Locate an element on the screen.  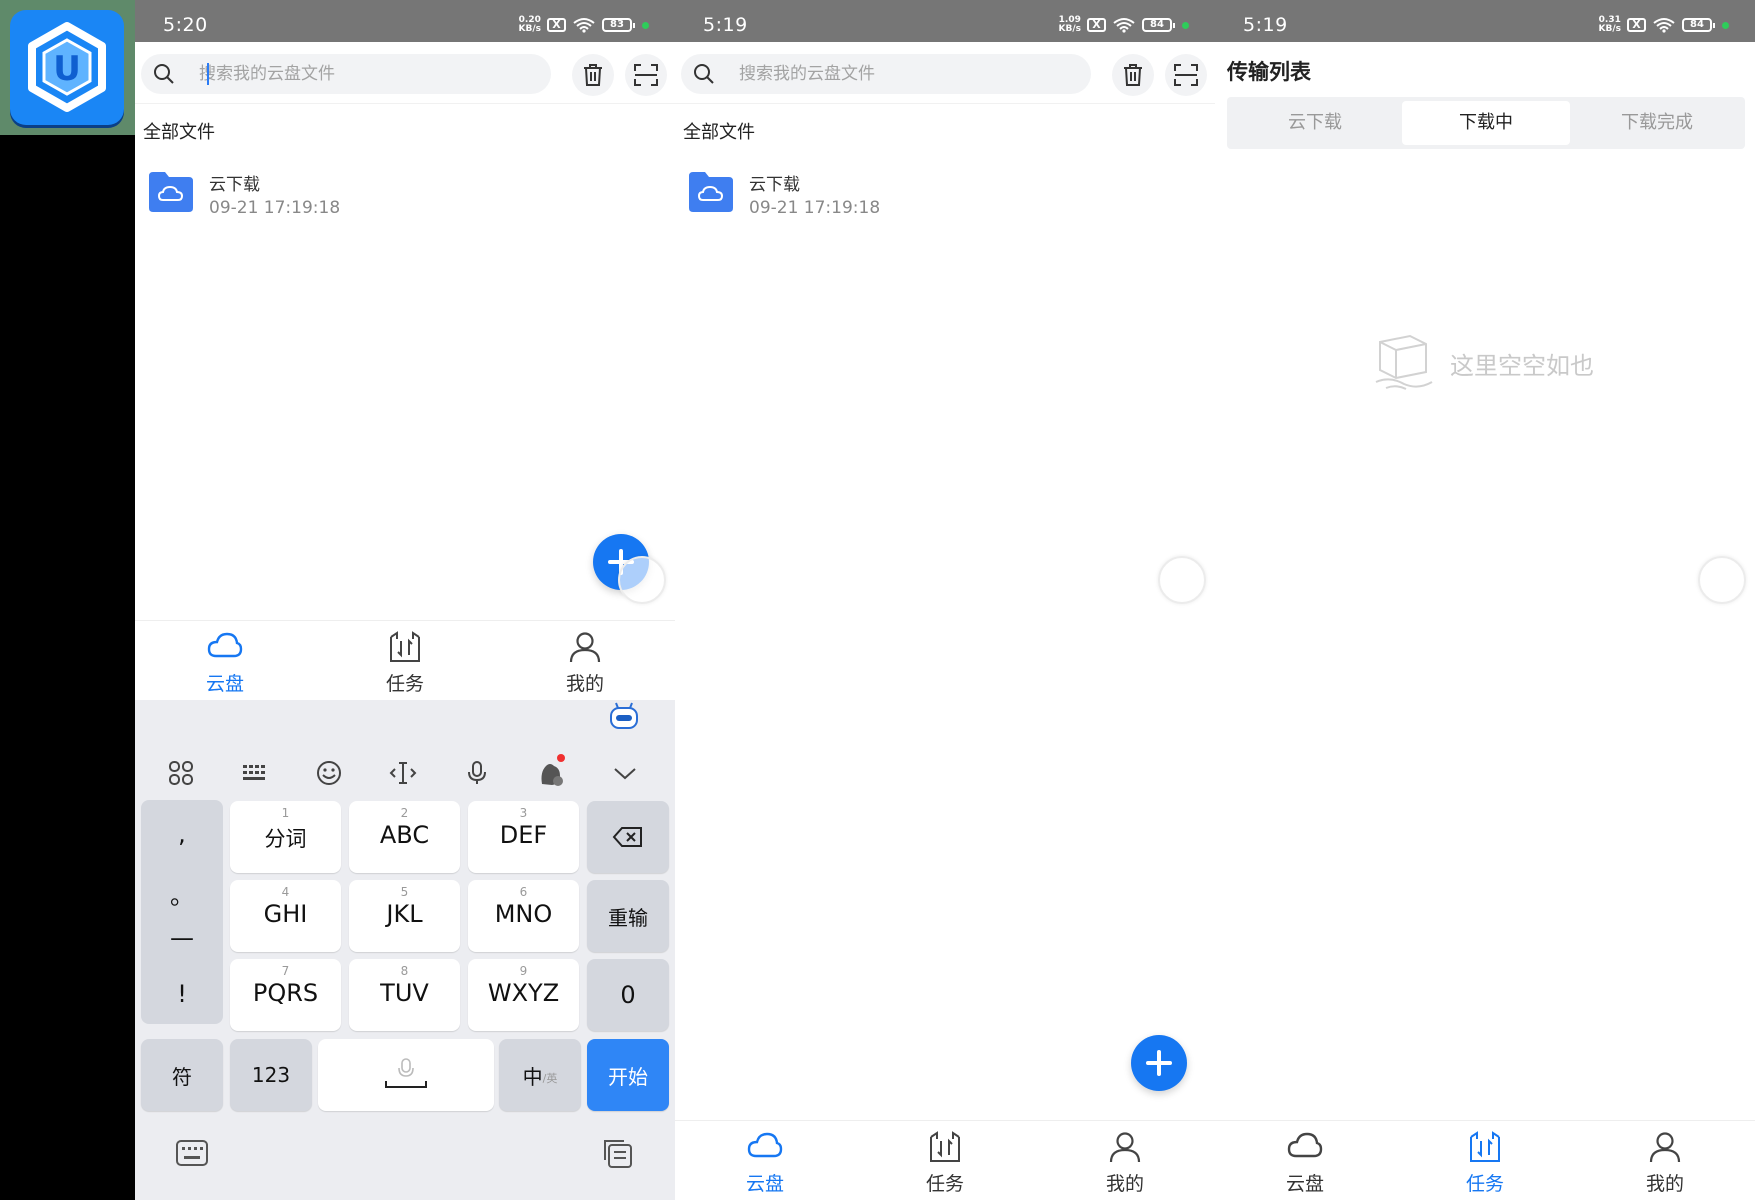
key-8: 8 TUV is located at coordinates (404, 995).